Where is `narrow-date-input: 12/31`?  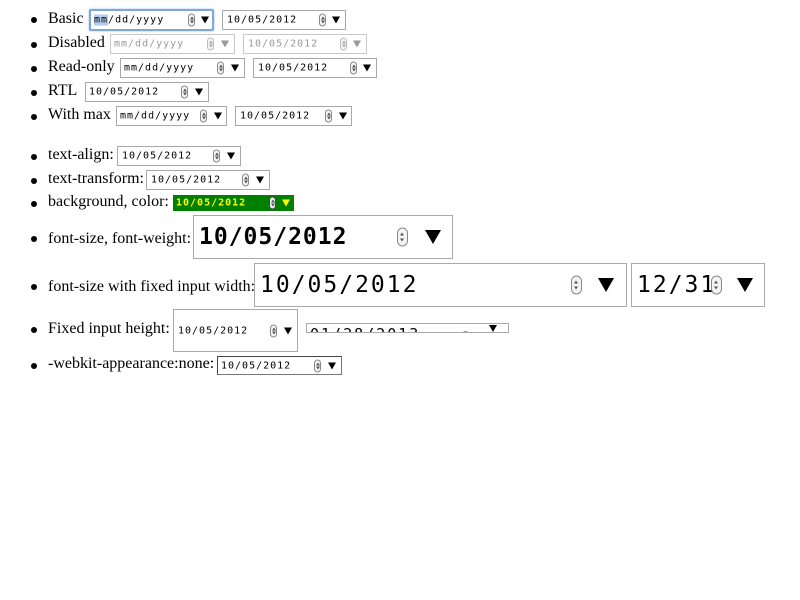 narrow-date-input: 12/31 is located at coordinates (698, 285).